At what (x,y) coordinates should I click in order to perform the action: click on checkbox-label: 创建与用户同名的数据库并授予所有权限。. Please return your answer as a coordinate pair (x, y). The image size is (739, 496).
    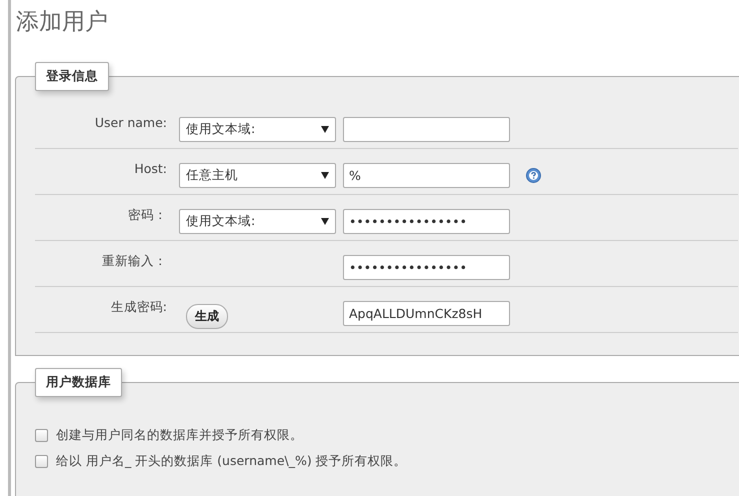
    Looking at the image, I should click on (179, 435).